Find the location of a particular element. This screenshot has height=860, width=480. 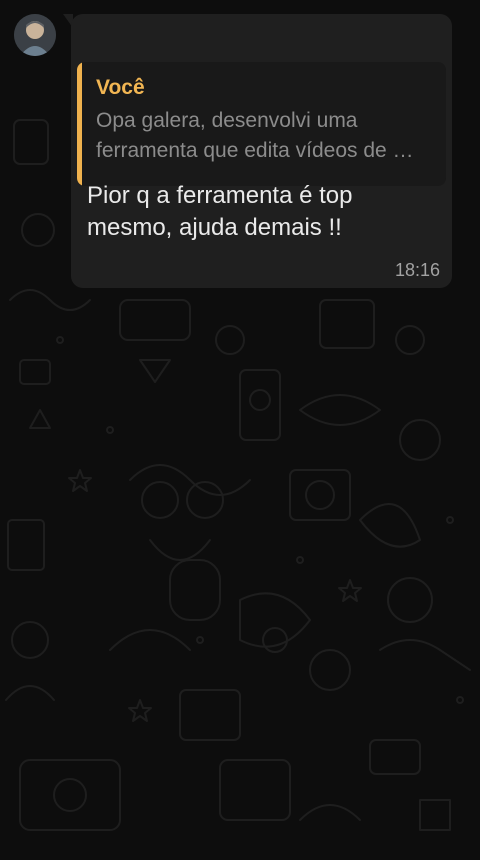

user-avatar is located at coordinates (35, 35).